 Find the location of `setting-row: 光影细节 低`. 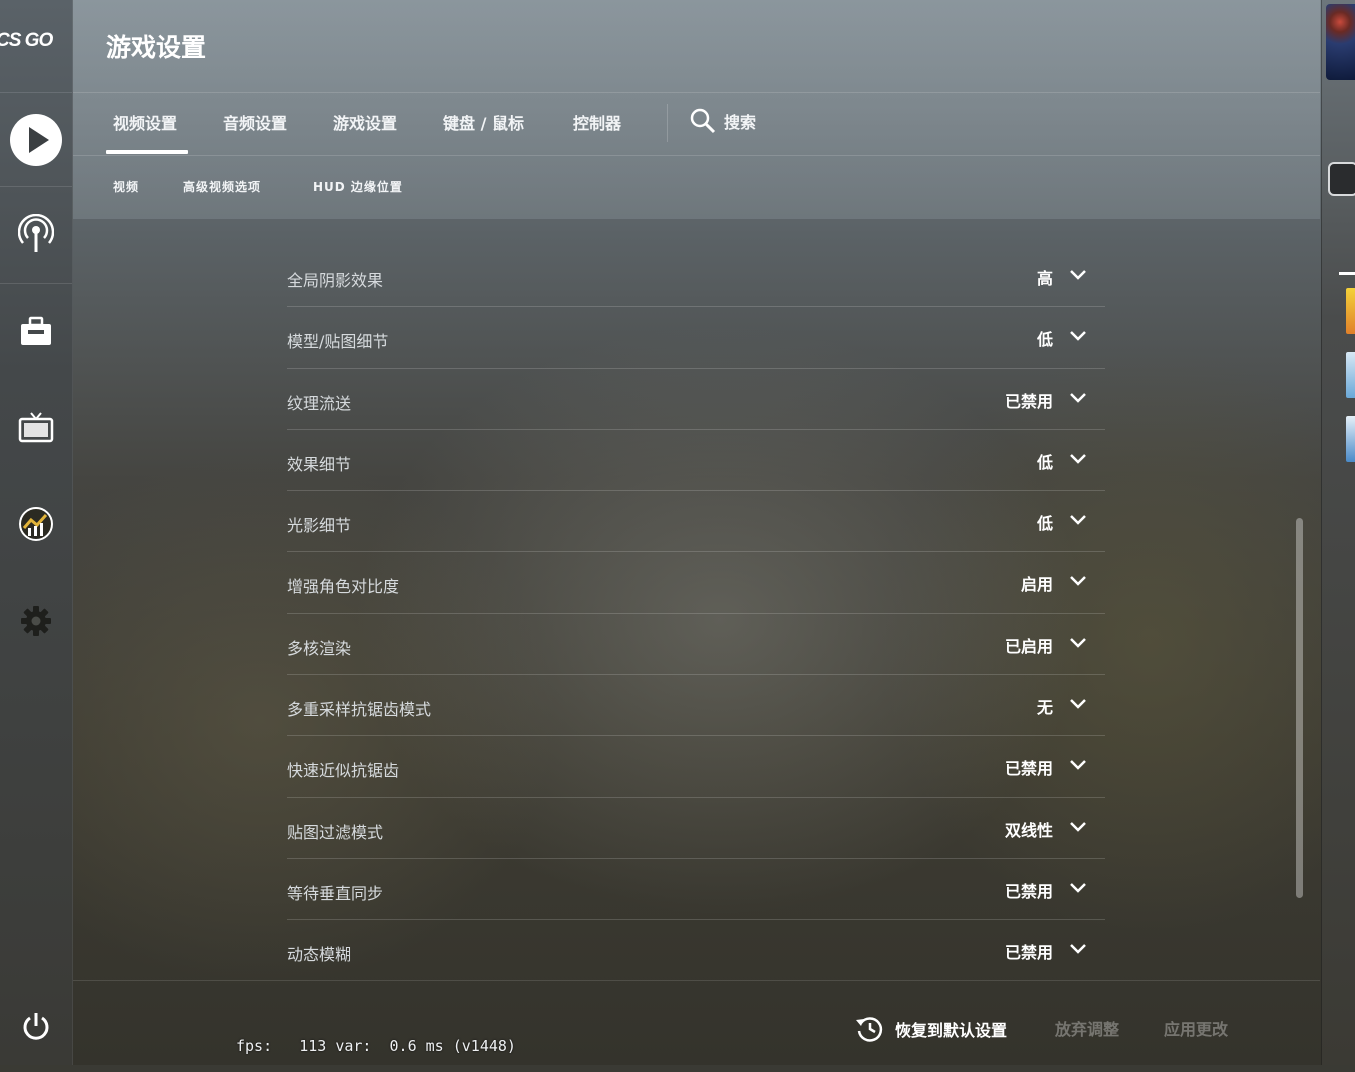

setting-row: 光影细节 低 is located at coordinates (696, 522).